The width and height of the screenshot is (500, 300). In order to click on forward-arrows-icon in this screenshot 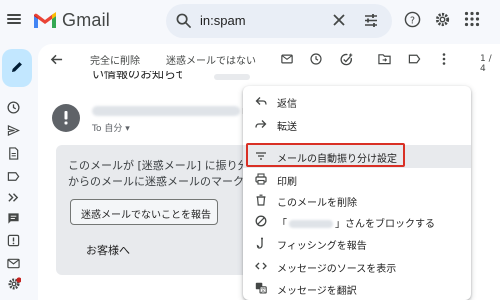, I will do `click(13, 197)`.